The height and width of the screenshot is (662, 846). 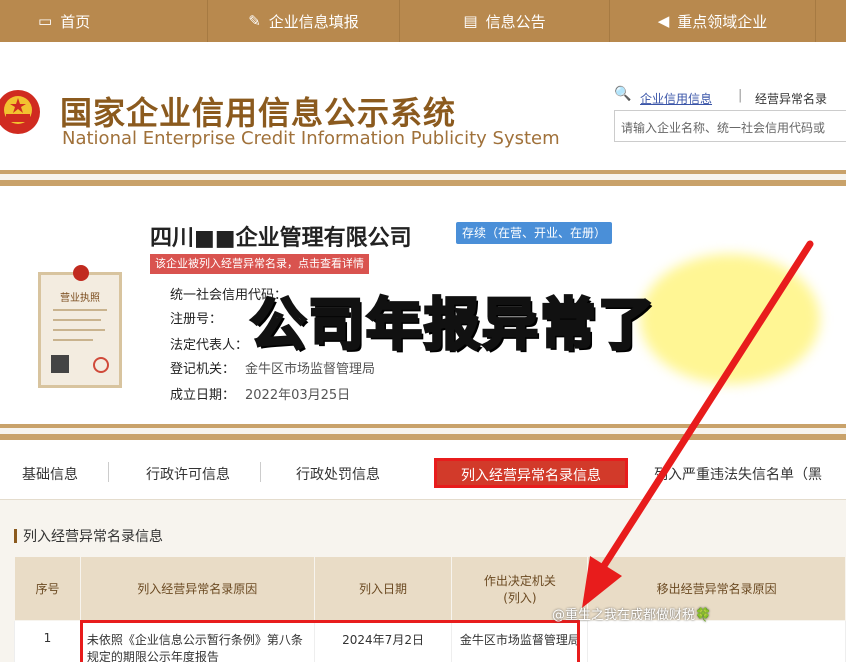 I want to click on watermark: @重生之我在成都做财税🍀, so click(x=632, y=615).